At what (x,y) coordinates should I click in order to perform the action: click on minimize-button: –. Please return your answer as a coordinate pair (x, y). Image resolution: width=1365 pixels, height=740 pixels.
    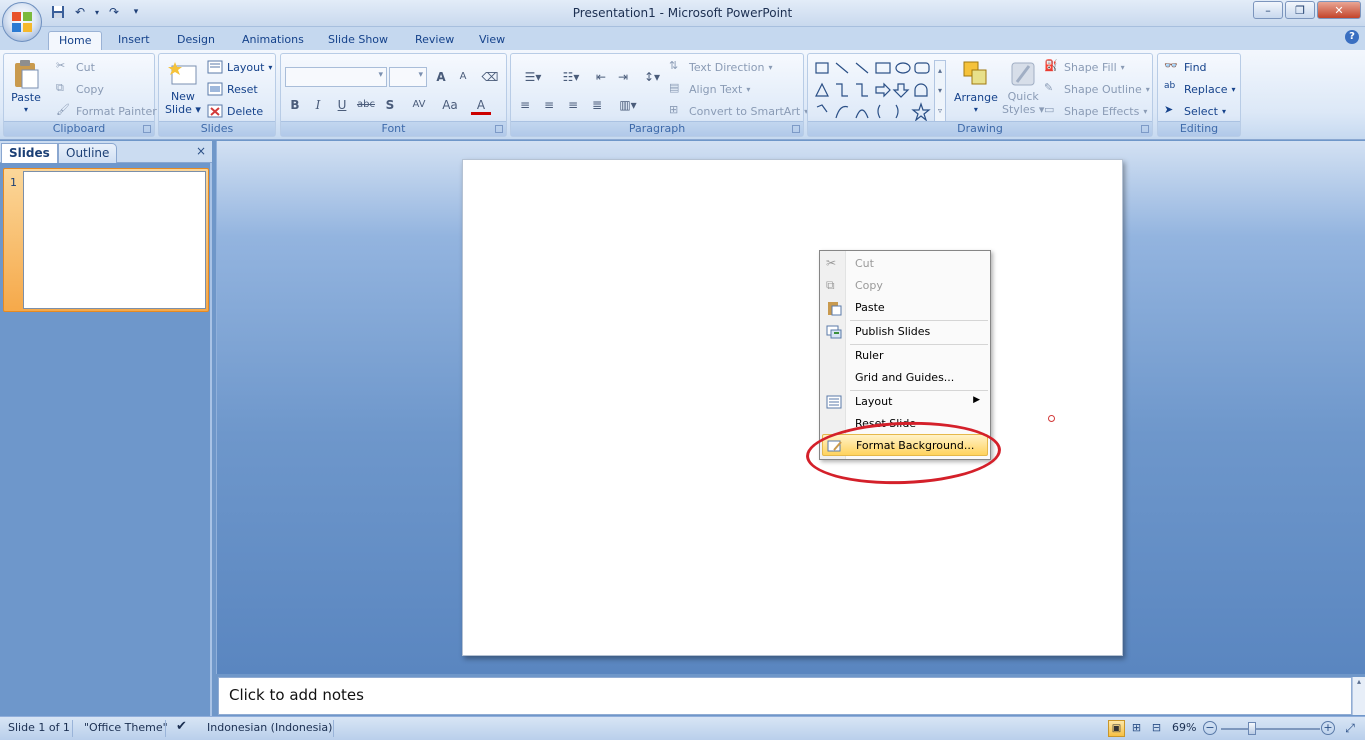
    Looking at the image, I should click on (1268, 10).